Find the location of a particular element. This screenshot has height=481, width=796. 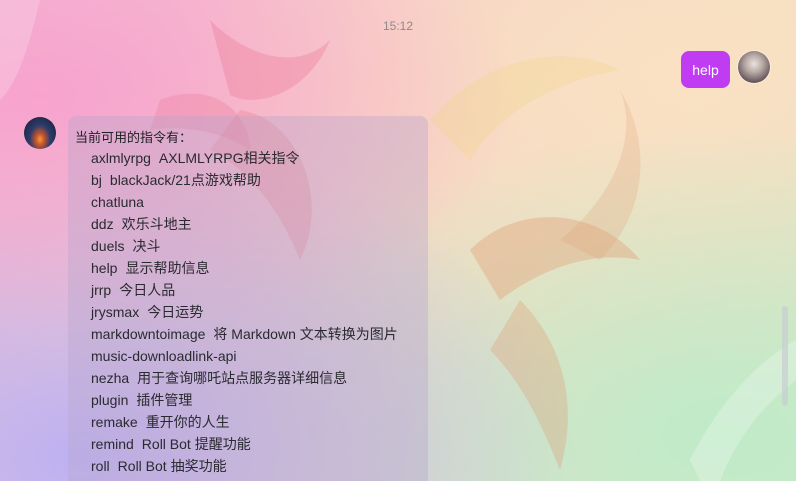

message-timestamp: 15:12 is located at coordinates (398, 26).